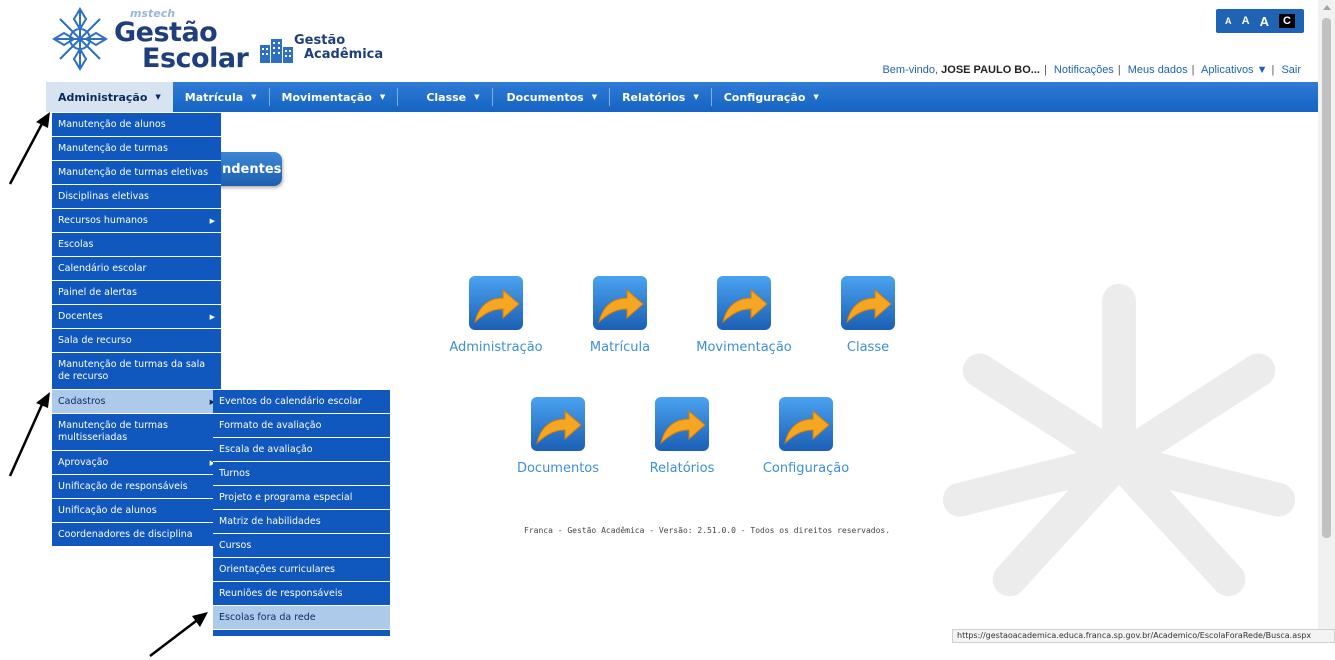 This screenshot has height=660, width=1335. I want to click on menu-item-painel-alertas: Painel de alertas, so click(136, 293).